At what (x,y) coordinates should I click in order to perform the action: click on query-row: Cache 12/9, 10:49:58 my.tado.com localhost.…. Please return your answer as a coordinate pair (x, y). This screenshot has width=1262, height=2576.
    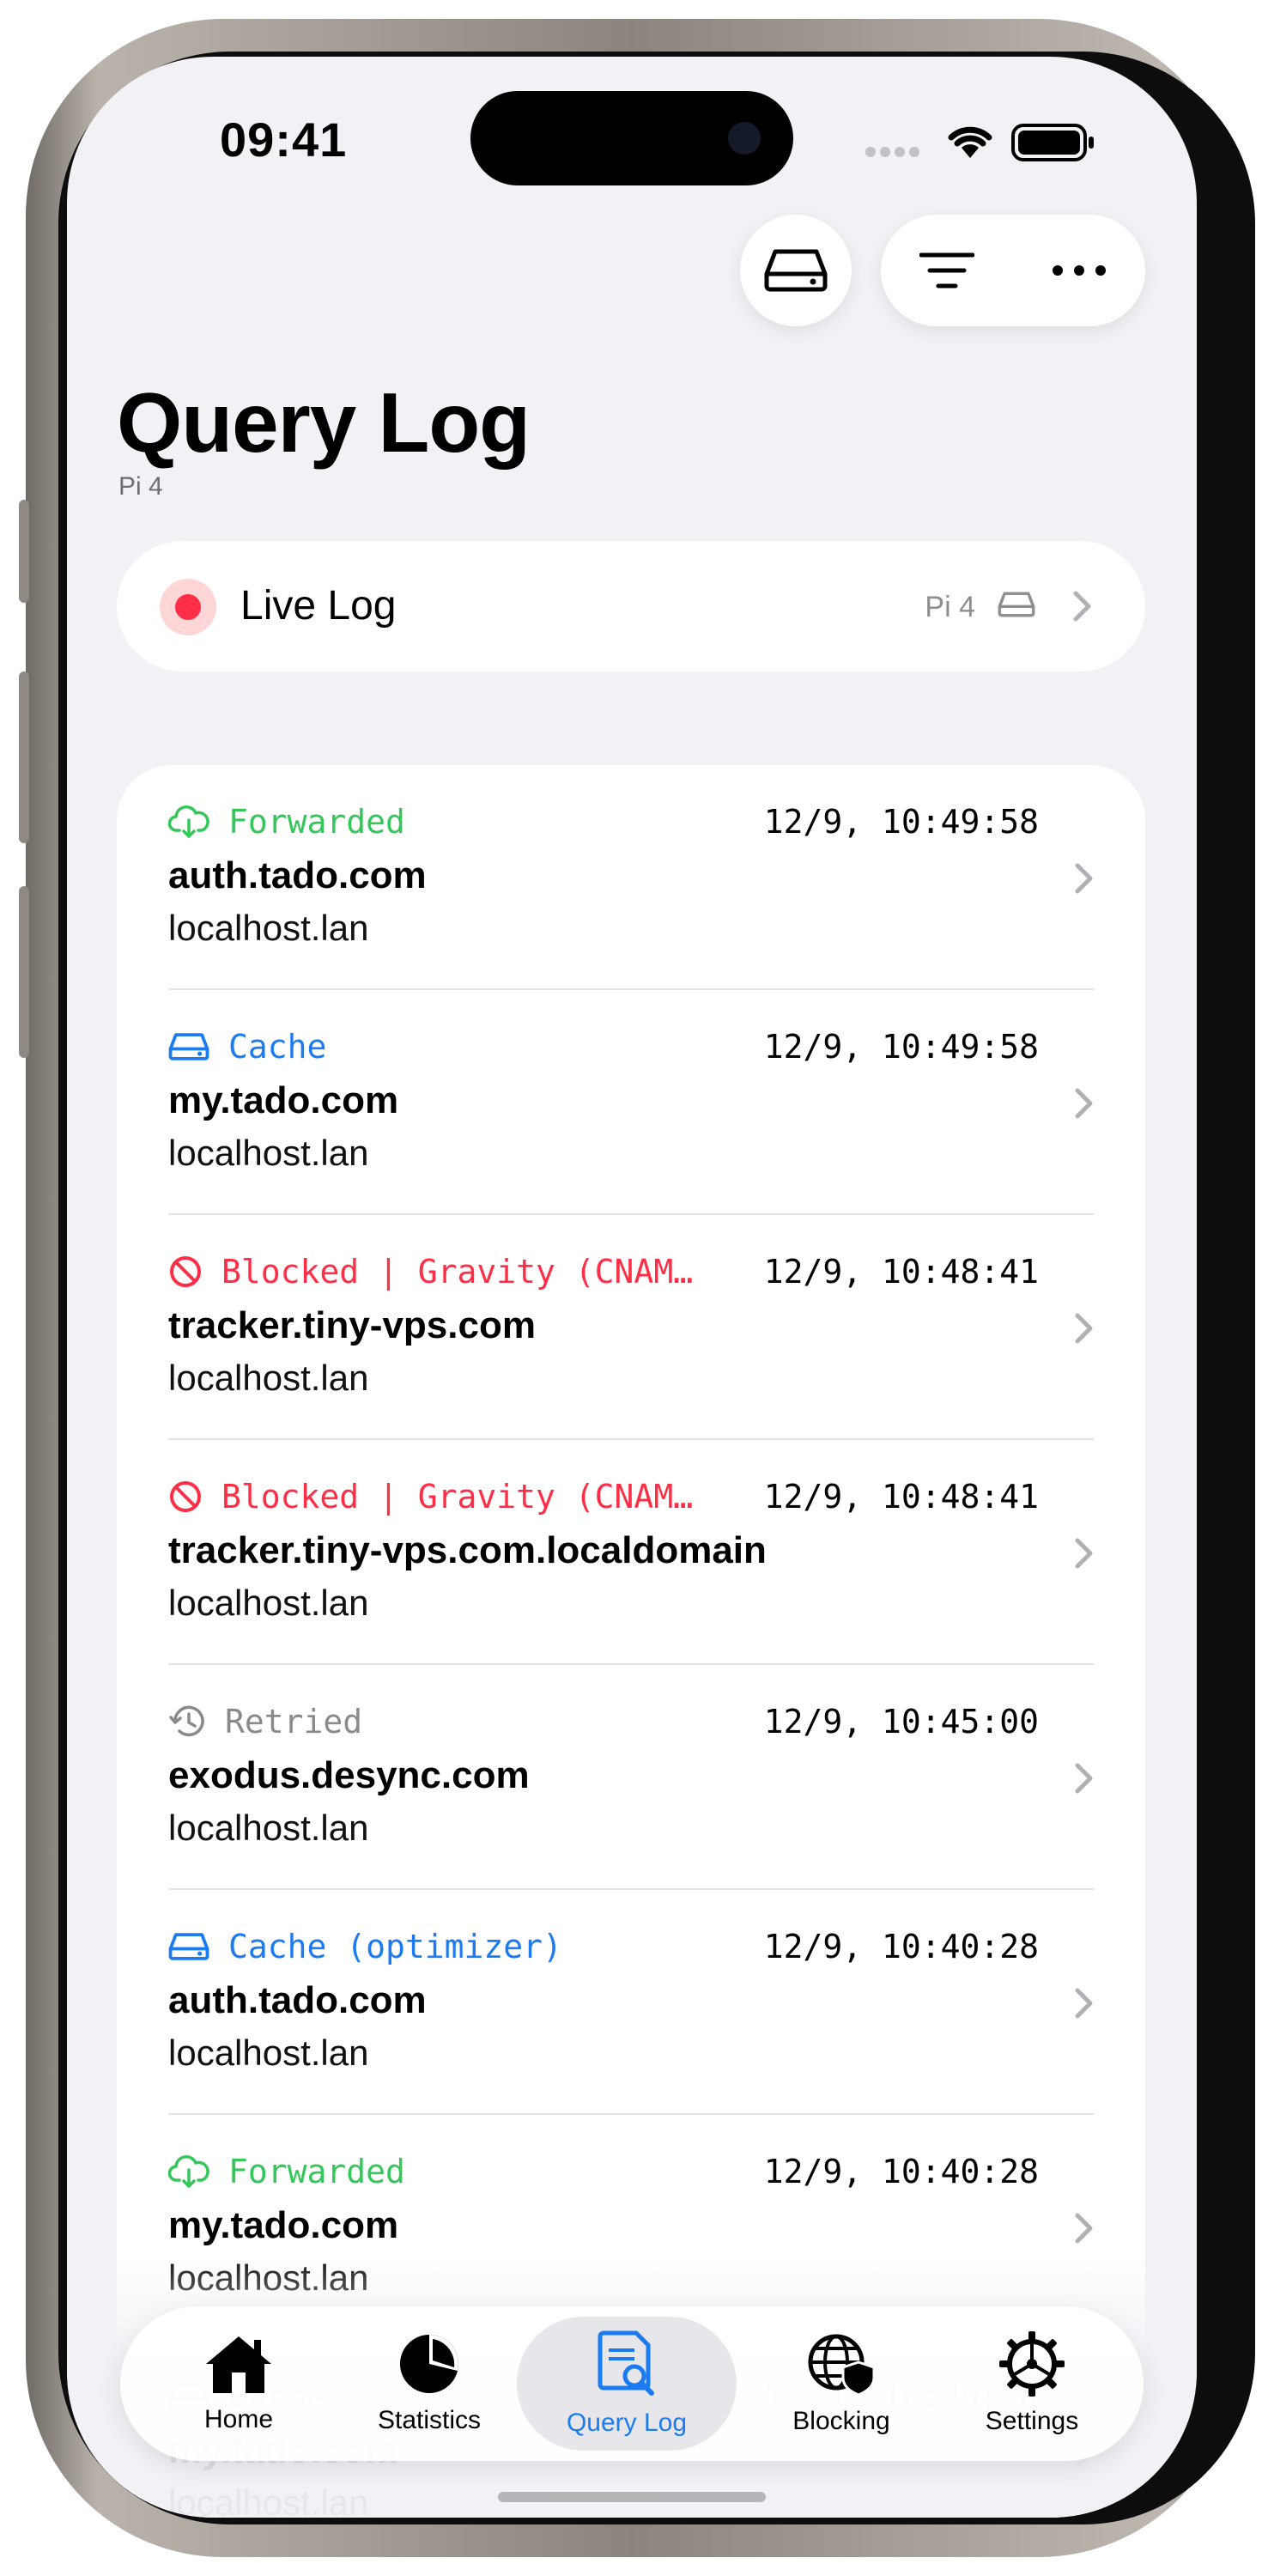
    Looking at the image, I should click on (631, 1102).